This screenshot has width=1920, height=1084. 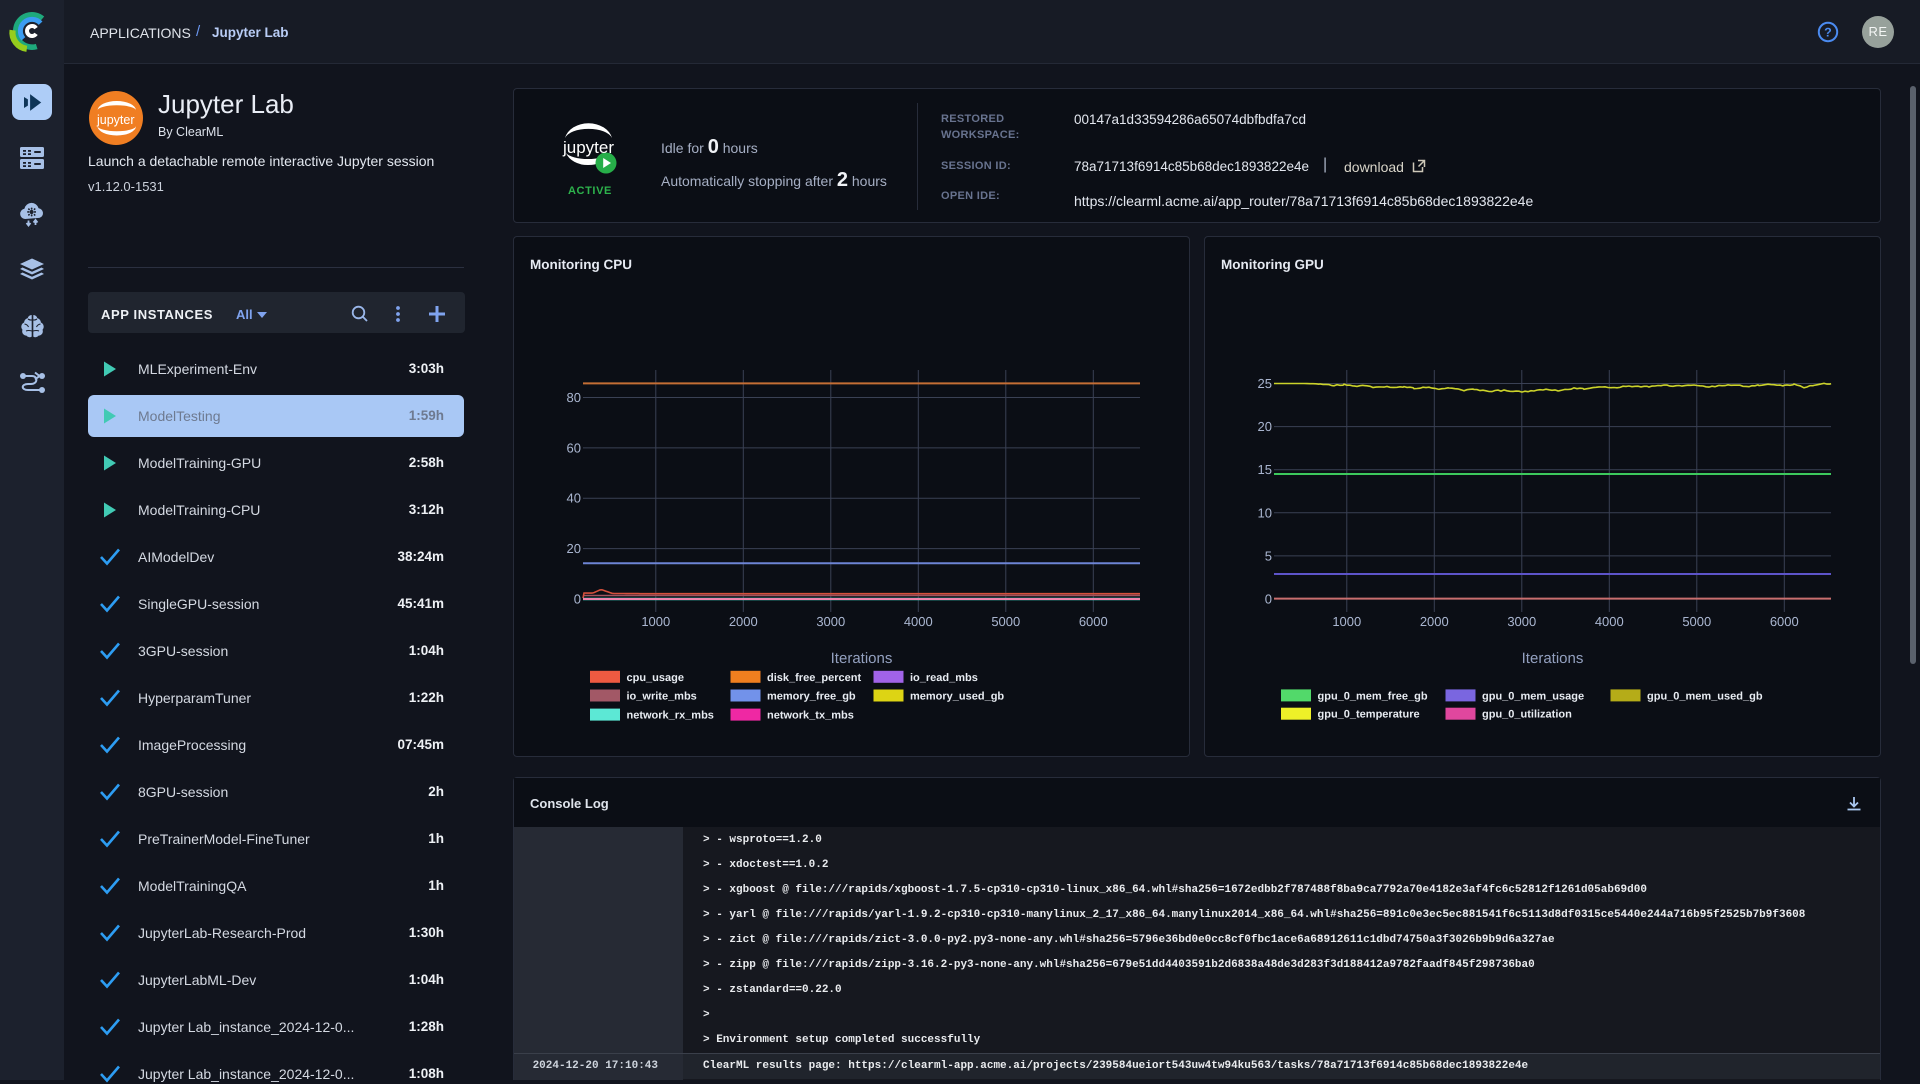 I want to click on svg-text: 15, so click(x=1265, y=469).